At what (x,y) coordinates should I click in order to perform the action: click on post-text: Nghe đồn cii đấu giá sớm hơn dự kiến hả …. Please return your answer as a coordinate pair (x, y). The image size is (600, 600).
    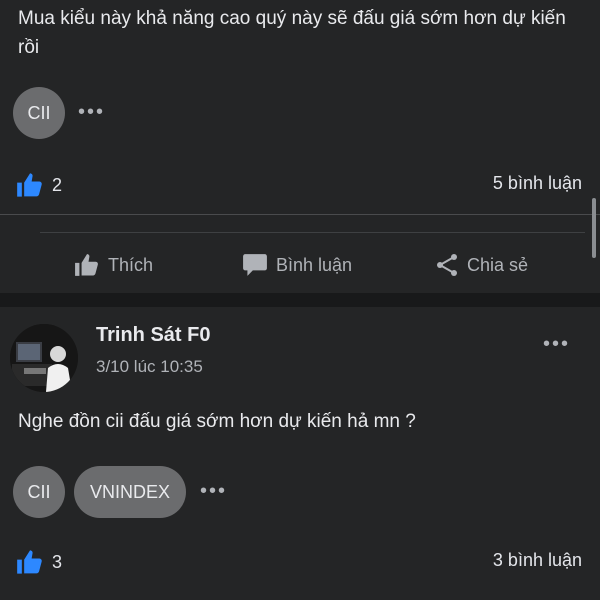
    Looking at the image, I should click on (217, 421).